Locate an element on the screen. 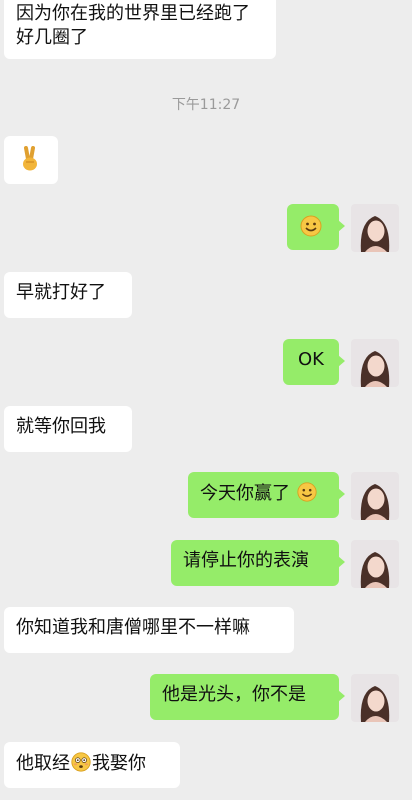  flushed-emoji-icon is located at coordinates (81, 765).